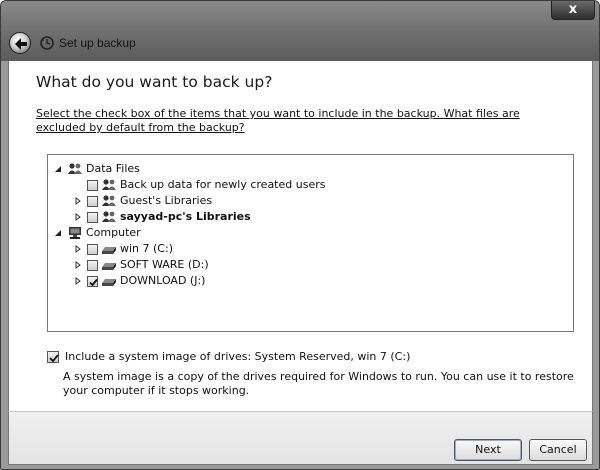 Image resolution: width=600 pixels, height=470 pixels. I want to click on tree-item-new-users: Back up data for newly created users, so click(224, 185).